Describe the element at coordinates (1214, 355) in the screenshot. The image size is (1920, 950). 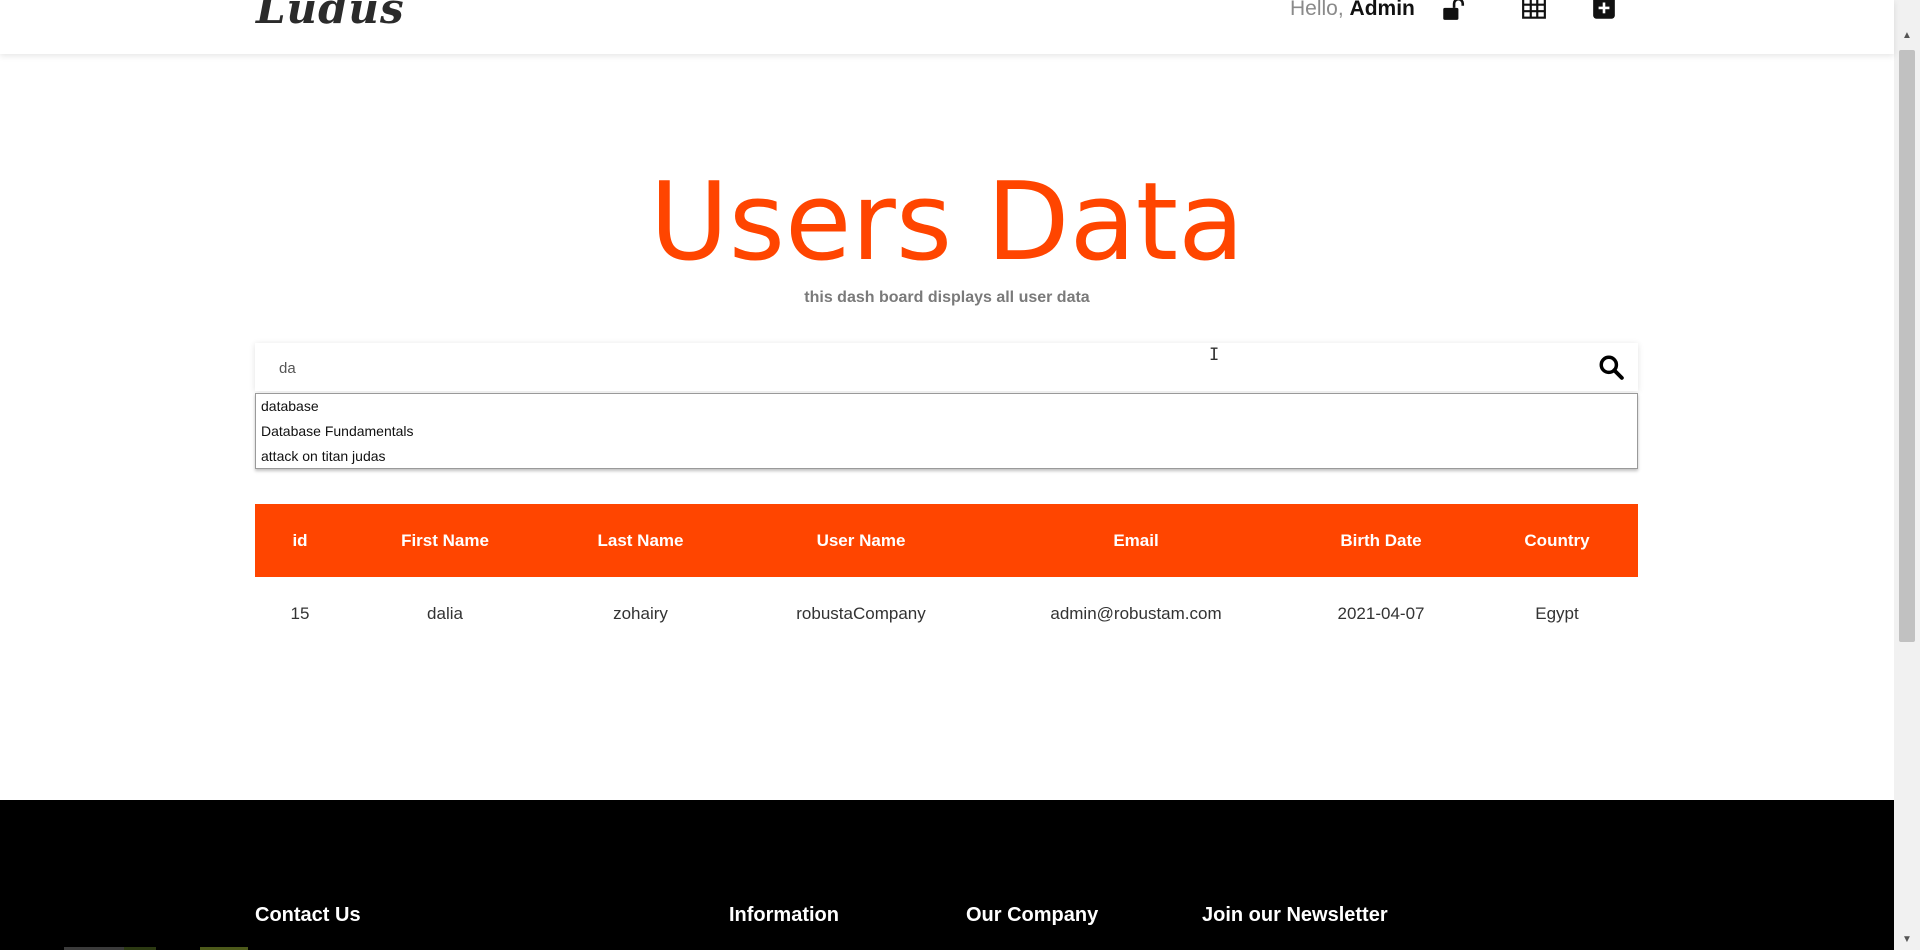
I see `text-cursor-icon: I` at that location.